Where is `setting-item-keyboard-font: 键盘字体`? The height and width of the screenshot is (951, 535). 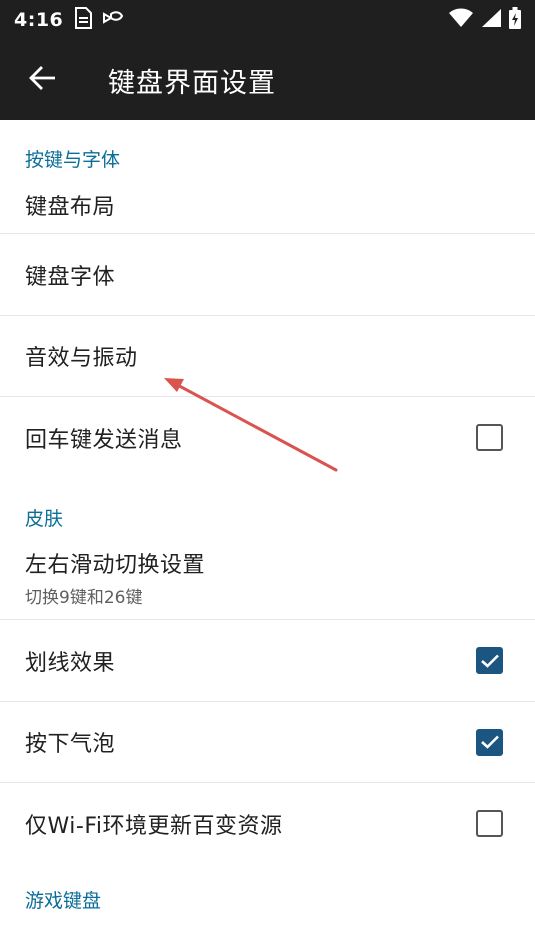
setting-item-keyboard-font: 键盘字体 is located at coordinates (267, 275).